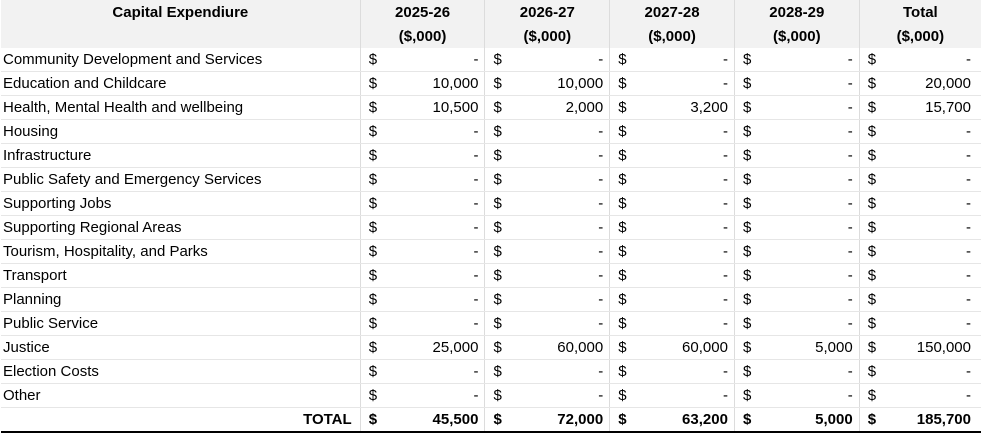 Image resolution: width=982 pixels, height=433 pixels. What do you see at coordinates (181, 251) in the screenshot?
I see `row-label: Tourism, Hospitality, and Parks` at bounding box center [181, 251].